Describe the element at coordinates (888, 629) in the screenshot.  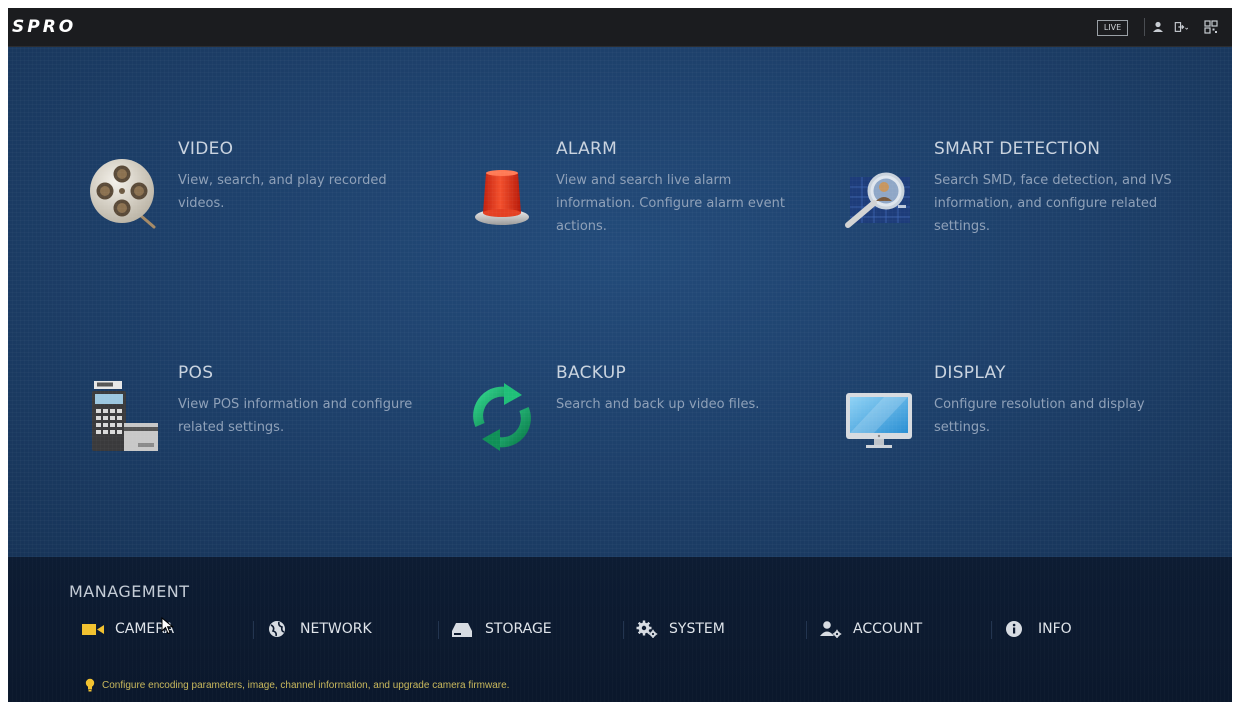
I see `mgmt-item-label: ACCOUNT` at that location.